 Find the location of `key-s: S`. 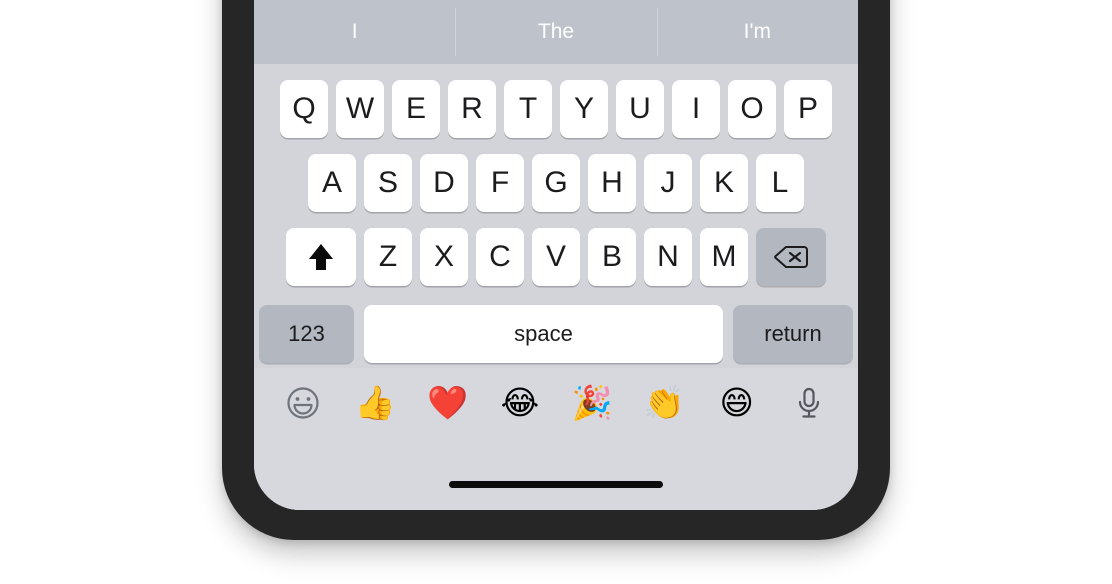

key-s: S is located at coordinates (388, 183).